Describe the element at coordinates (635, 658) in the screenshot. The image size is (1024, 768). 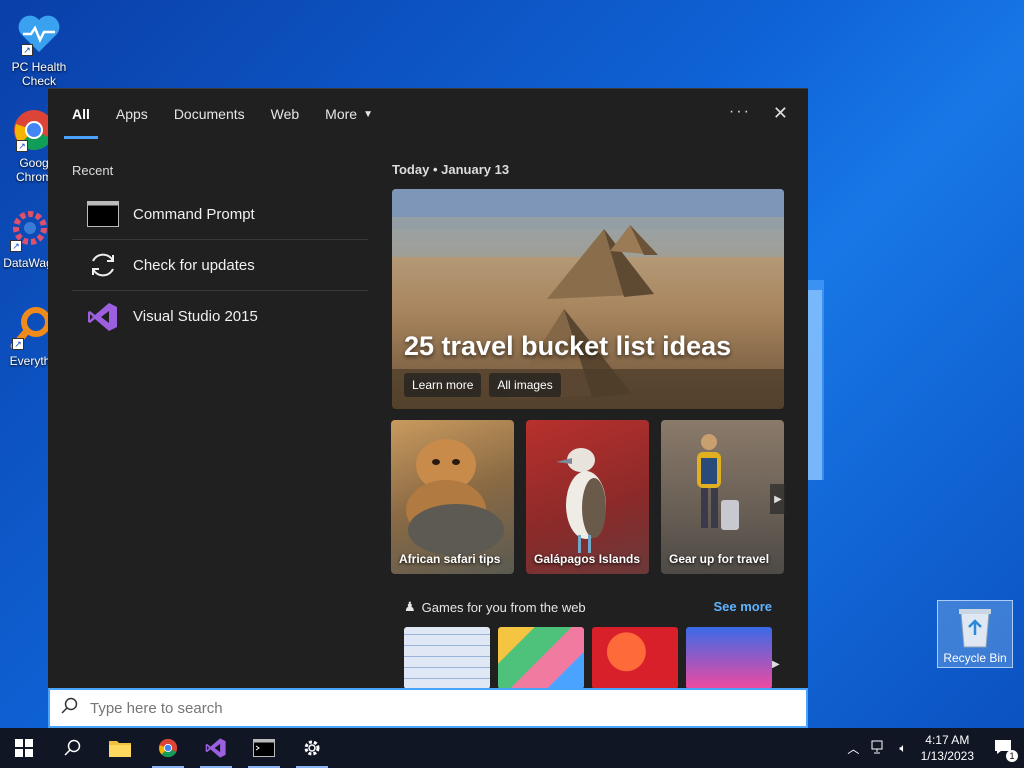
I see `game-bubbles` at that location.